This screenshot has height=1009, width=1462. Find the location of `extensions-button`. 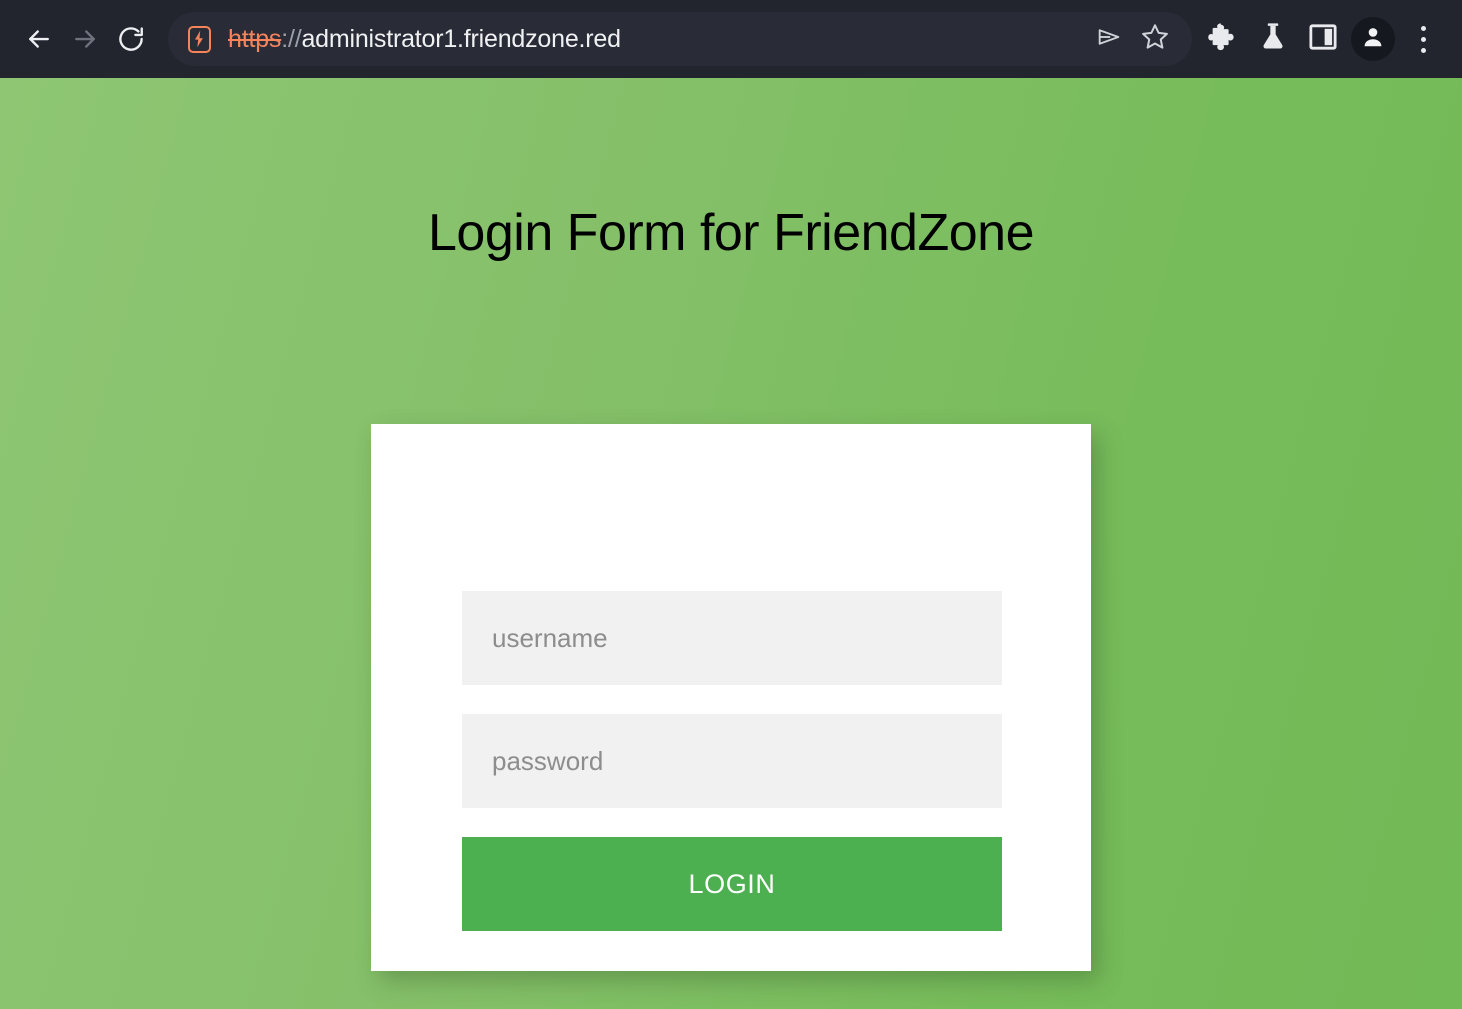

extensions-button is located at coordinates (1223, 39).